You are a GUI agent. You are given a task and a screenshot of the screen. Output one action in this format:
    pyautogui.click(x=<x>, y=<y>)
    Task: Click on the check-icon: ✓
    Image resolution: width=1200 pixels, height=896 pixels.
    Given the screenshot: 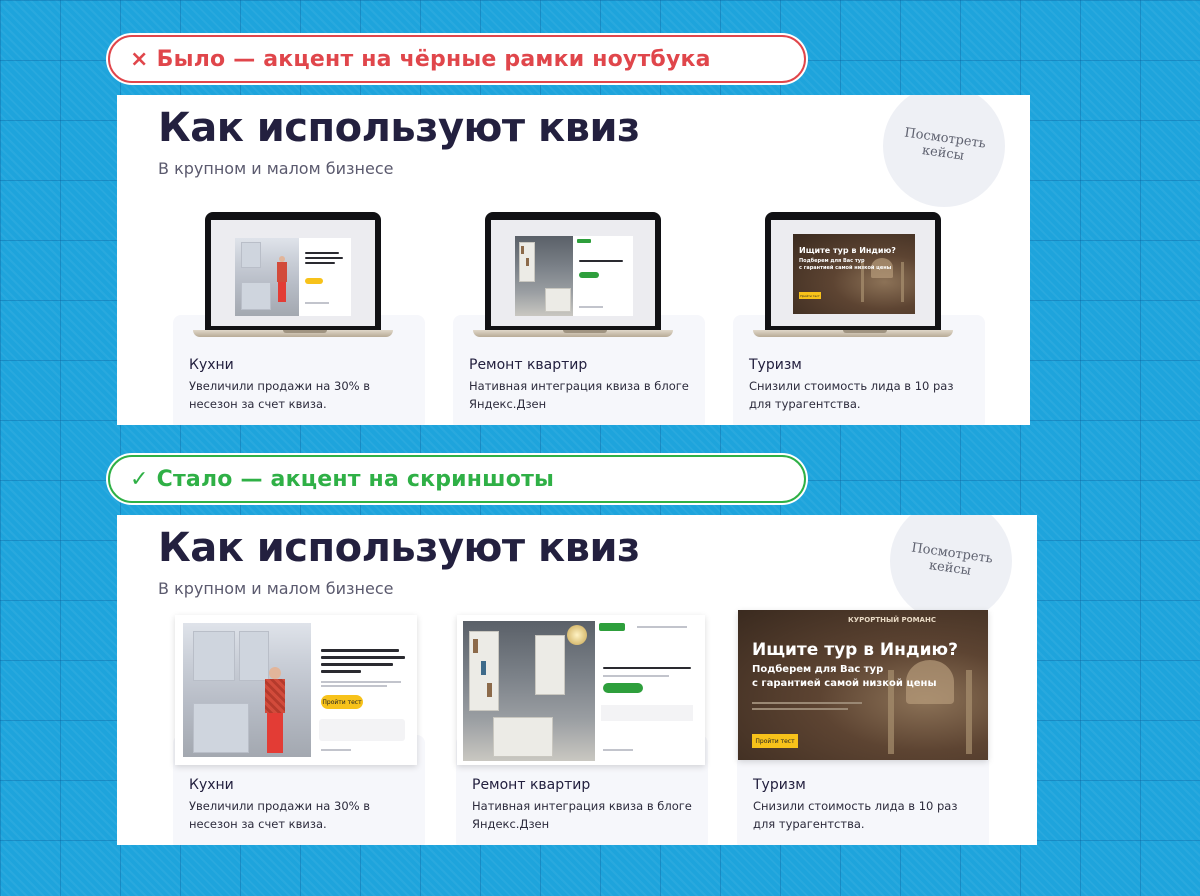 What is the action you would take?
    pyautogui.click(x=139, y=479)
    